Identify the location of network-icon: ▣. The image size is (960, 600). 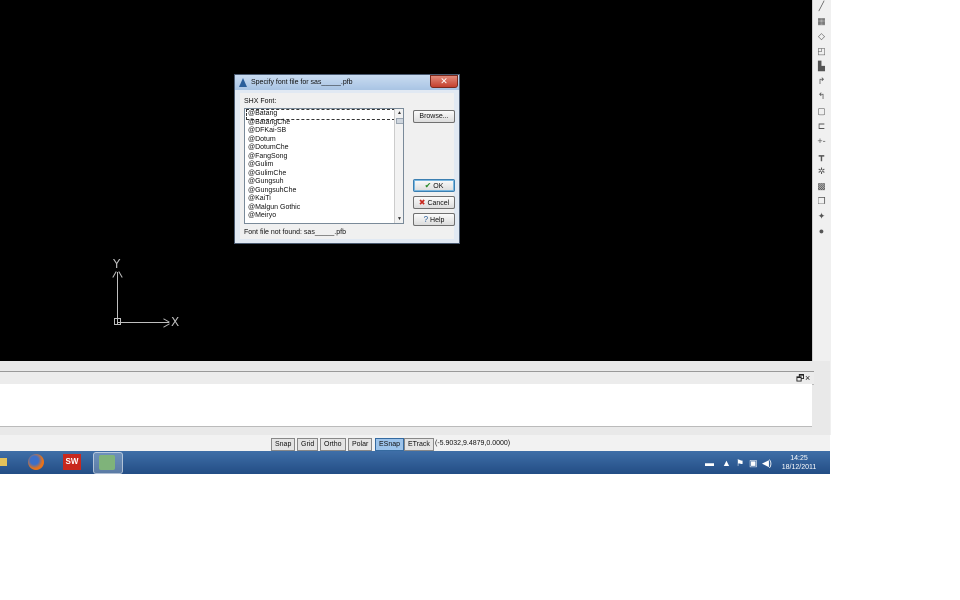
(753, 463).